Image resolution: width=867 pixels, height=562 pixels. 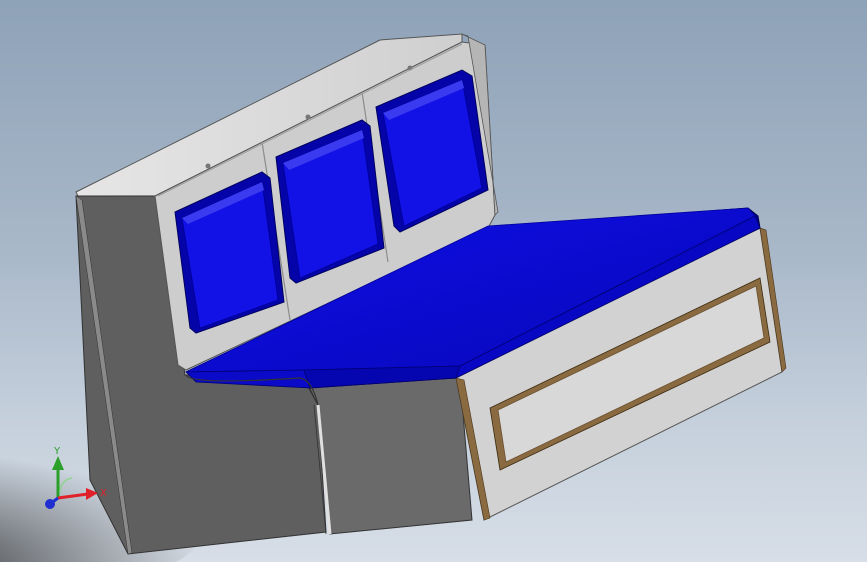 I want to click on front-base-panel, so click(x=390, y=456).